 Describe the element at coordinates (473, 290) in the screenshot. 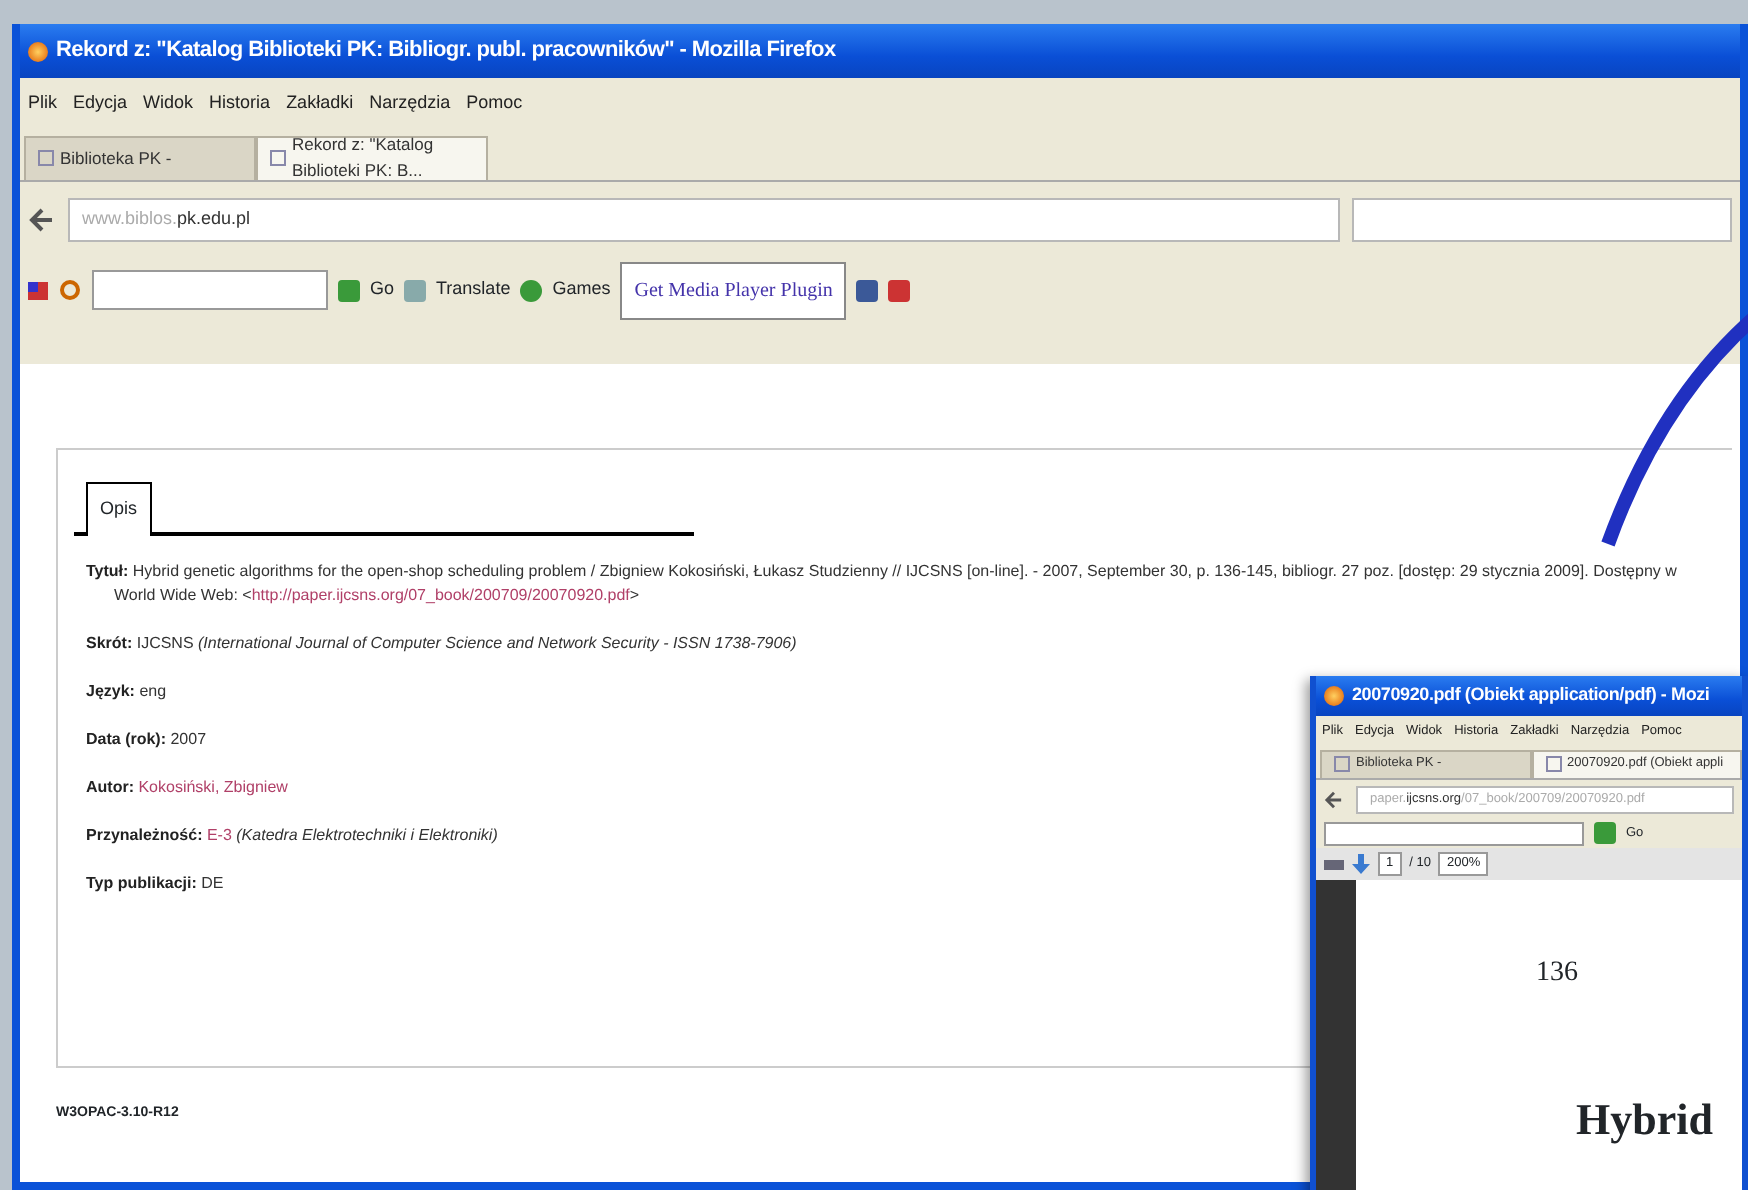

I see `translate-button: Translate` at that location.